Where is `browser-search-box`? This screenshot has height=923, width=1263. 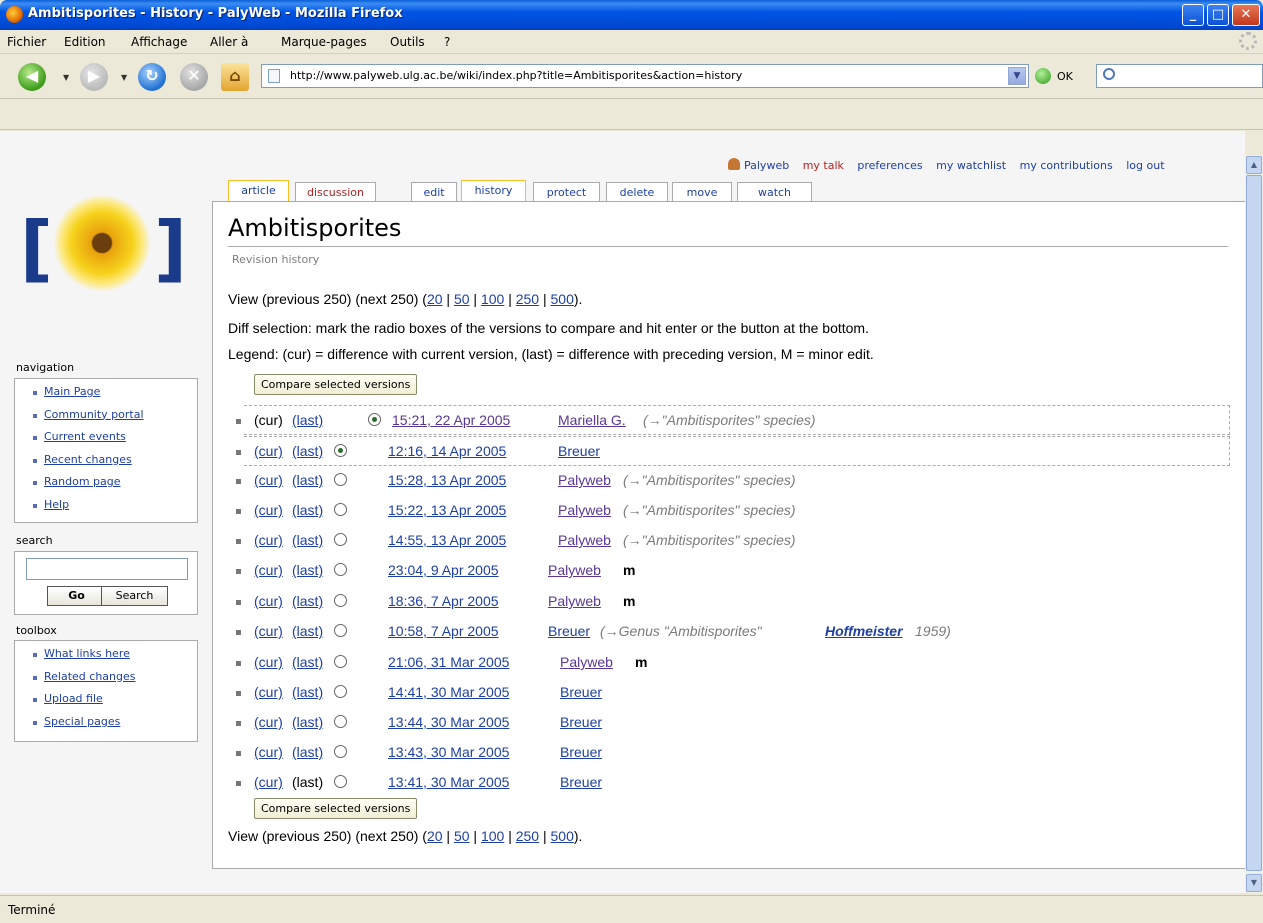 browser-search-box is located at coordinates (1179, 76).